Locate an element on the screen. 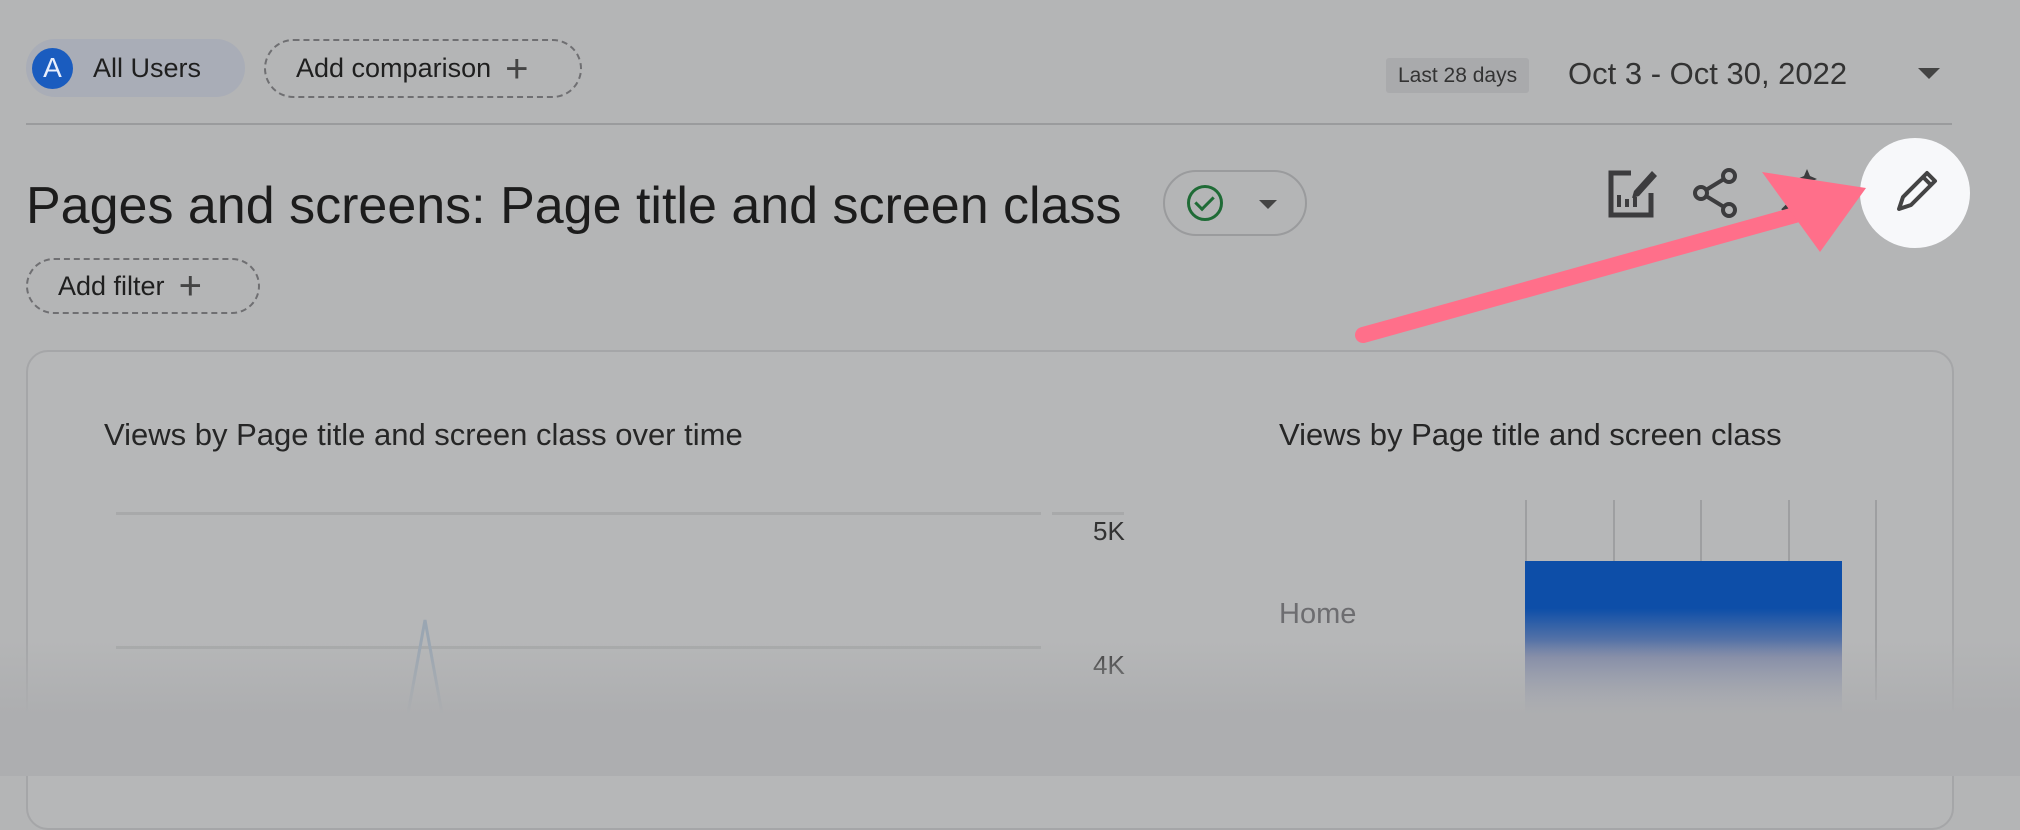 Image resolution: width=2020 pixels, height=830 pixels. date-range-label: Last 28 days is located at coordinates (1458, 75).